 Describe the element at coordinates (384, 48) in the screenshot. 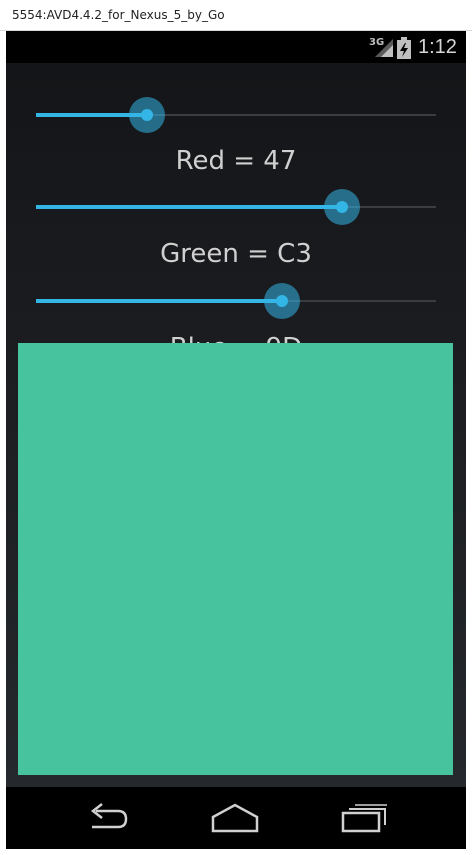

I see `signal-icon` at that location.